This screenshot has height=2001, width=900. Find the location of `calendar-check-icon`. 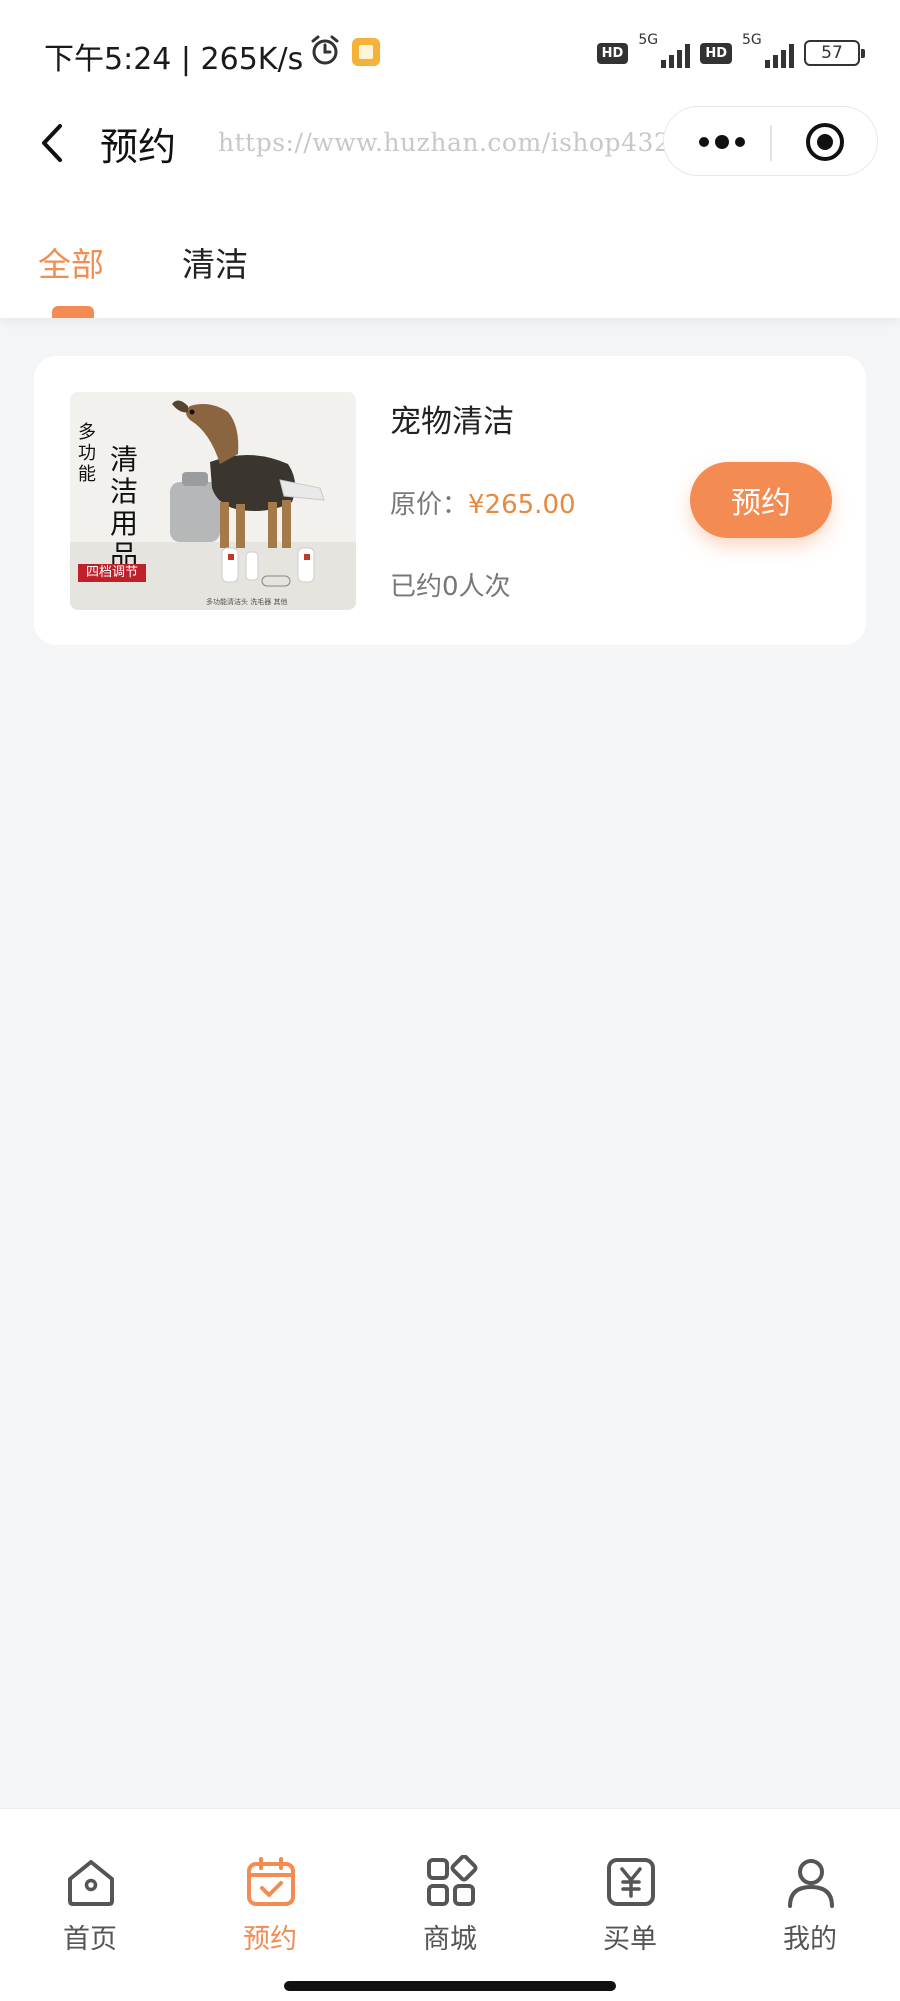

calendar-check-icon is located at coordinates (271, 1881).